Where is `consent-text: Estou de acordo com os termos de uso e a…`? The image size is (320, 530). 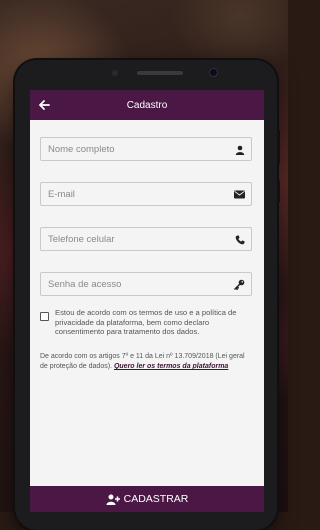
consent-text: Estou de acordo com os termos de uso e a… is located at coordinates (146, 322).